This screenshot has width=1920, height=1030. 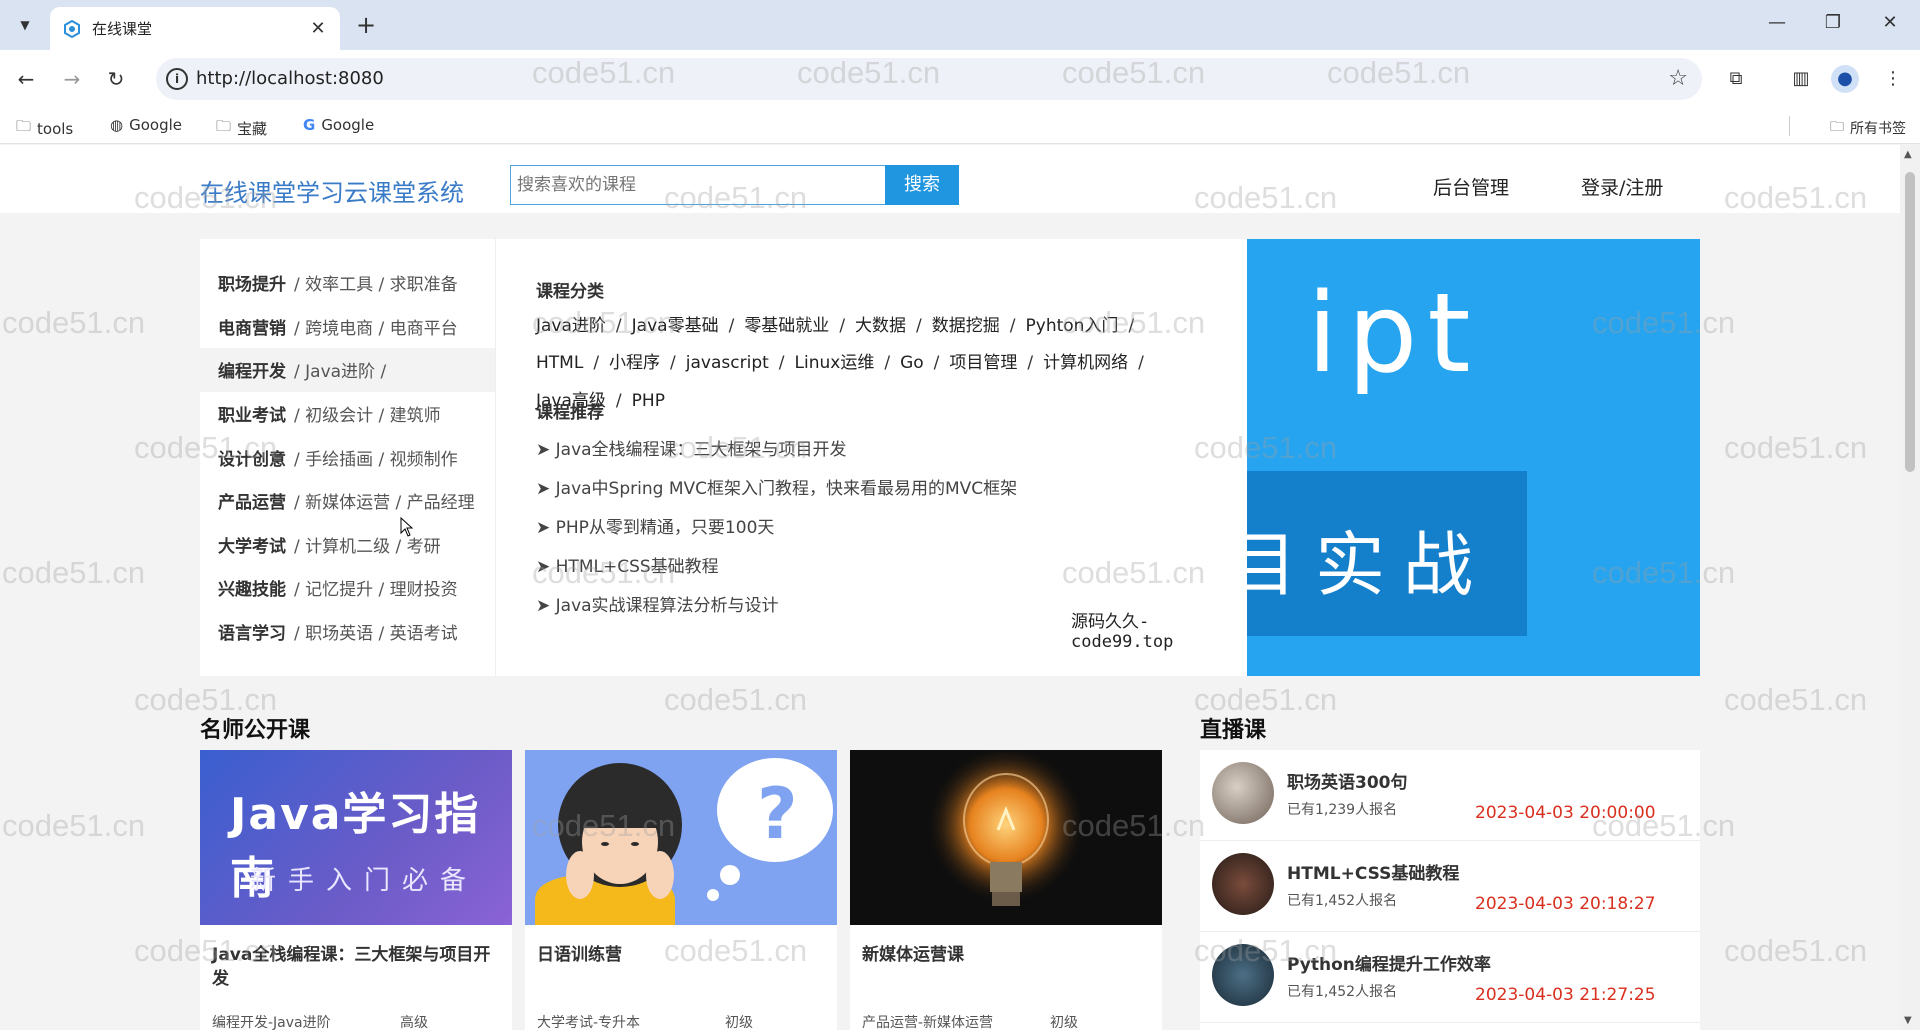 What do you see at coordinates (1342, 901) in the screenshot?
I see `live-signup-count: 已有1,452人报名` at bounding box center [1342, 901].